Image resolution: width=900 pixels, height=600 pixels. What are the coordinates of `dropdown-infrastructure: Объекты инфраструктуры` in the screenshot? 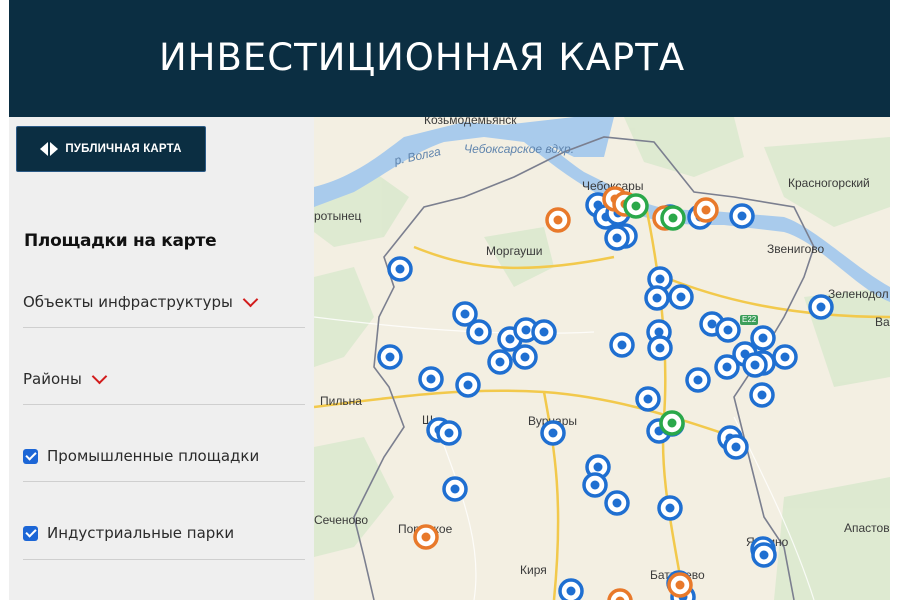 It's located at (164, 302).